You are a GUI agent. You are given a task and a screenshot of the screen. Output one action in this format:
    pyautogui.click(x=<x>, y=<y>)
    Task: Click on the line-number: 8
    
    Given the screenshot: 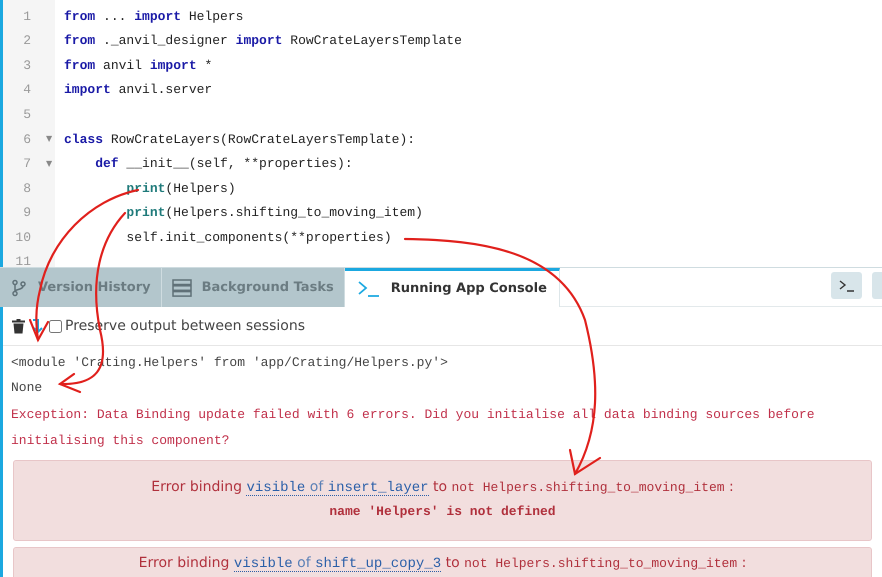 What is the action you would take?
    pyautogui.click(x=26, y=189)
    